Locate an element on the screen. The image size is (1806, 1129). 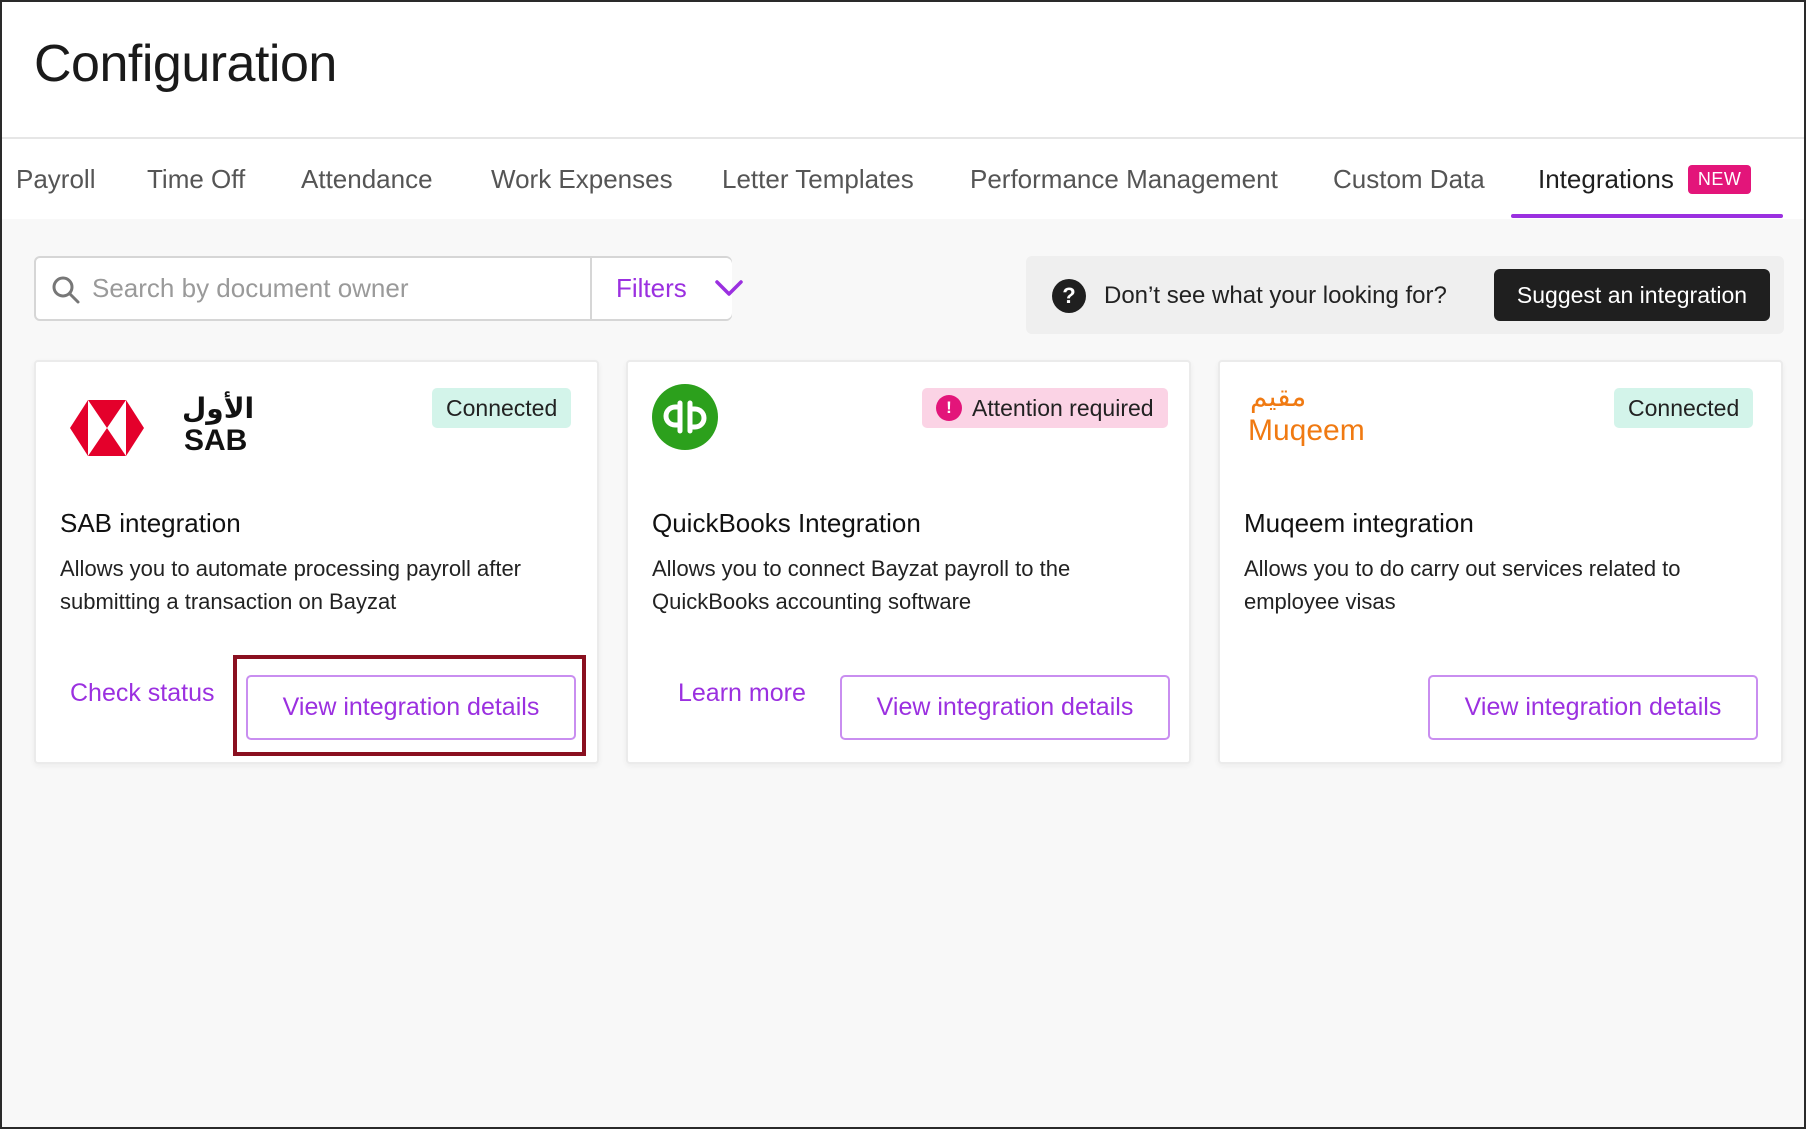
sab-logo: الأول SAB is located at coordinates (162, 425).